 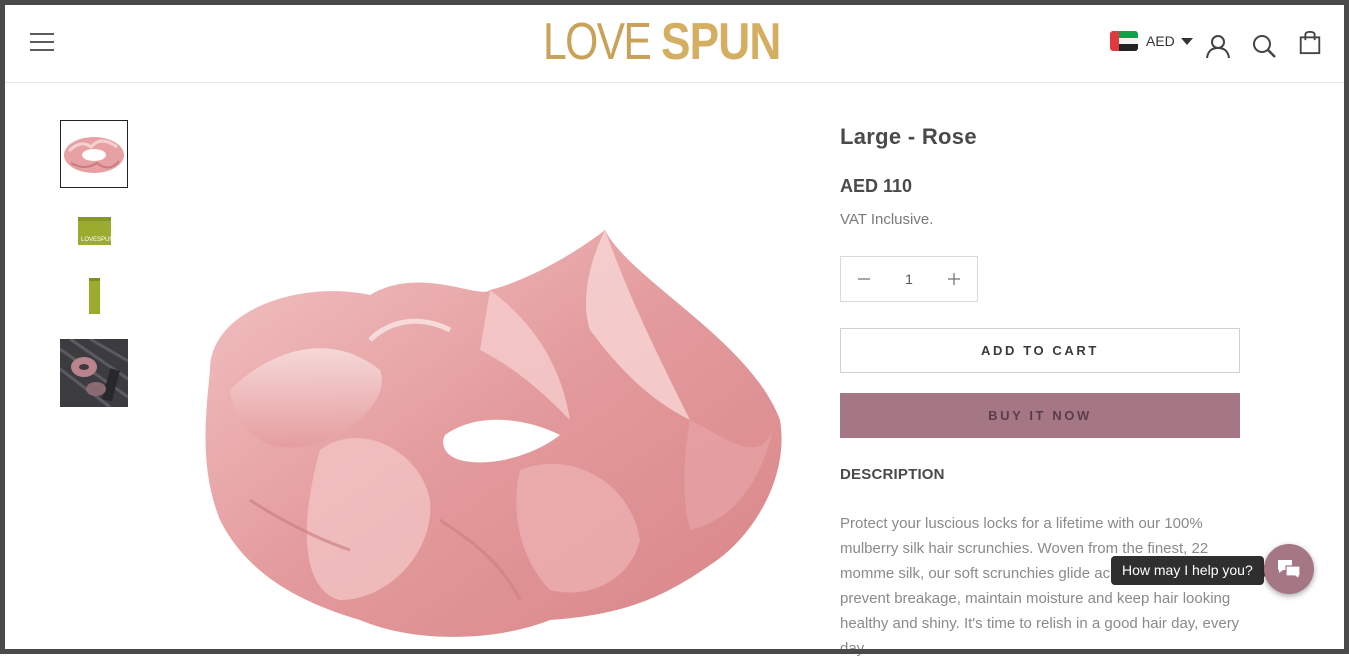 I want to click on chevron-down-icon, so click(x=1186, y=41).